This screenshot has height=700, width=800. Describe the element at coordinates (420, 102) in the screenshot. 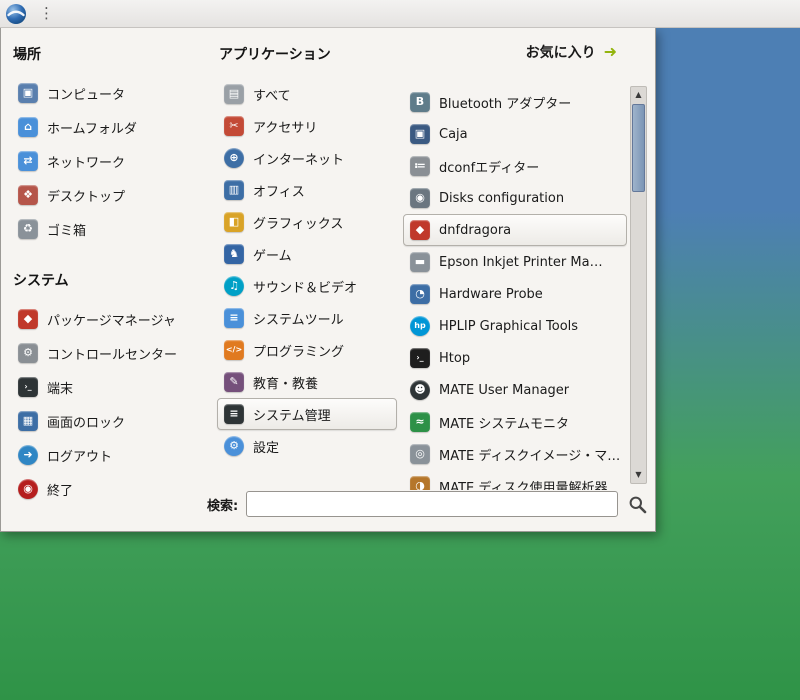

I see `bluetooth-adapter-icon: B` at that location.